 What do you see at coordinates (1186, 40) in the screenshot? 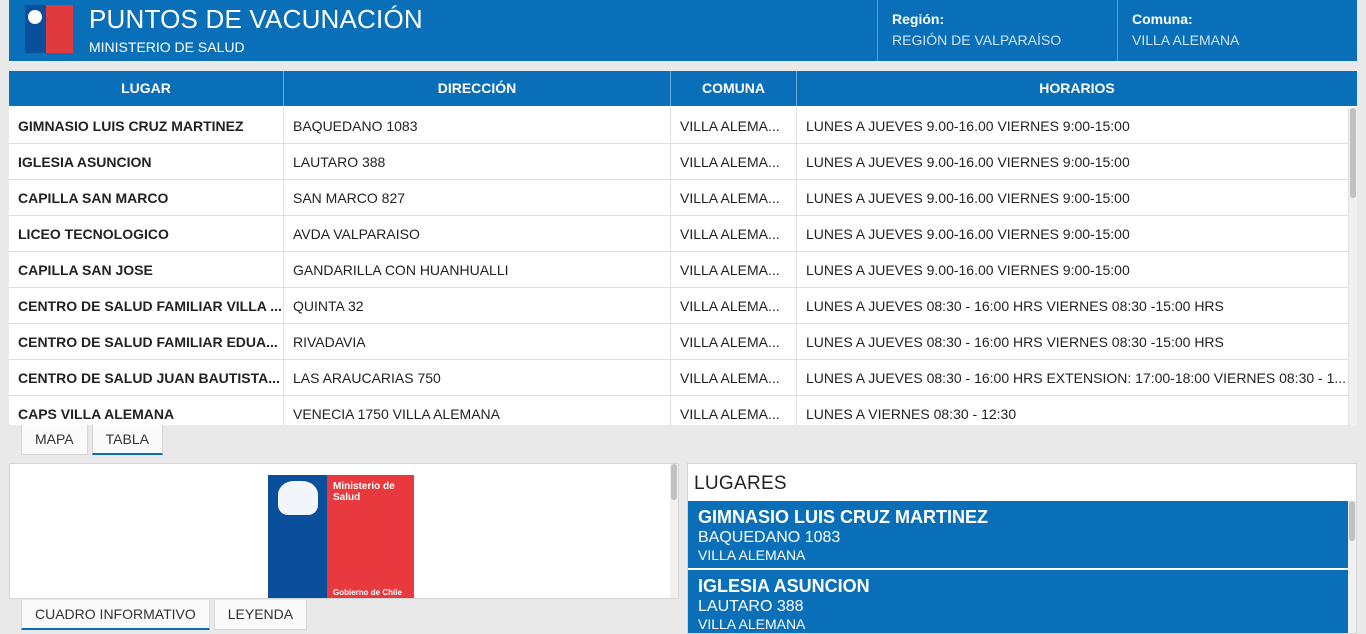
I see `comuna-value: VILLA ALEMANA` at bounding box center [1186, 40].